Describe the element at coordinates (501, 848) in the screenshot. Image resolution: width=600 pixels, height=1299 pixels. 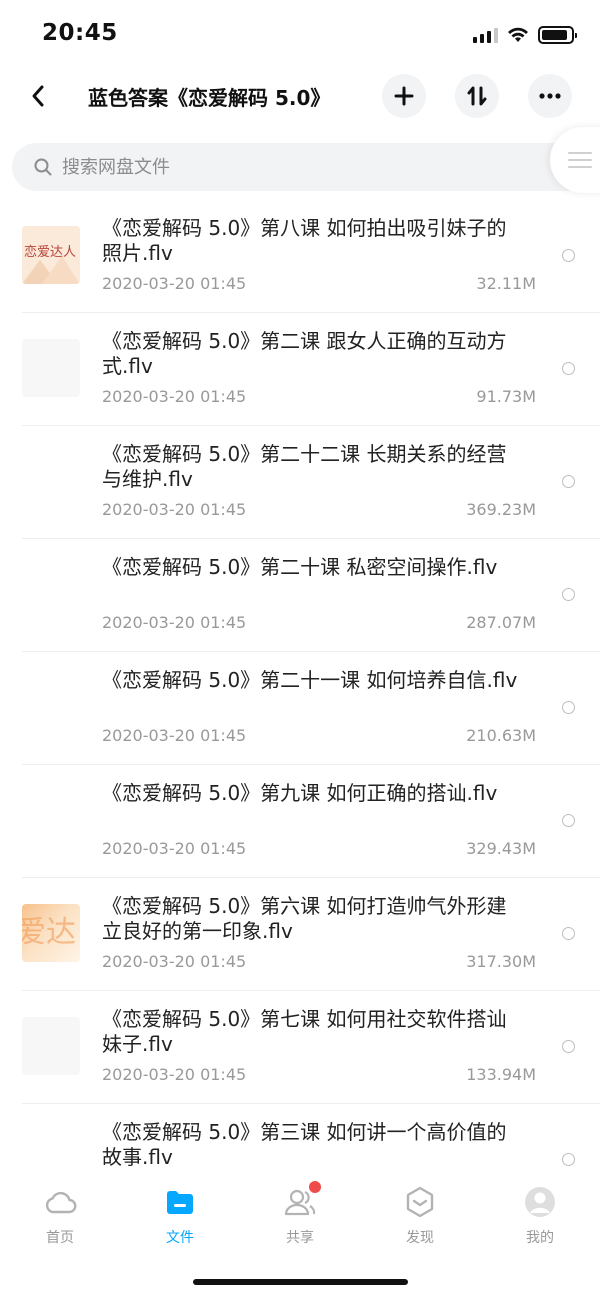
I see `file-size: 329.43M` at that location.